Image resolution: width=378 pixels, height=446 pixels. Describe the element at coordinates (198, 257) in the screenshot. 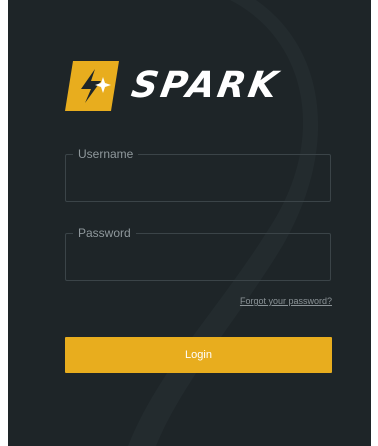

I see `password-input` at that location.